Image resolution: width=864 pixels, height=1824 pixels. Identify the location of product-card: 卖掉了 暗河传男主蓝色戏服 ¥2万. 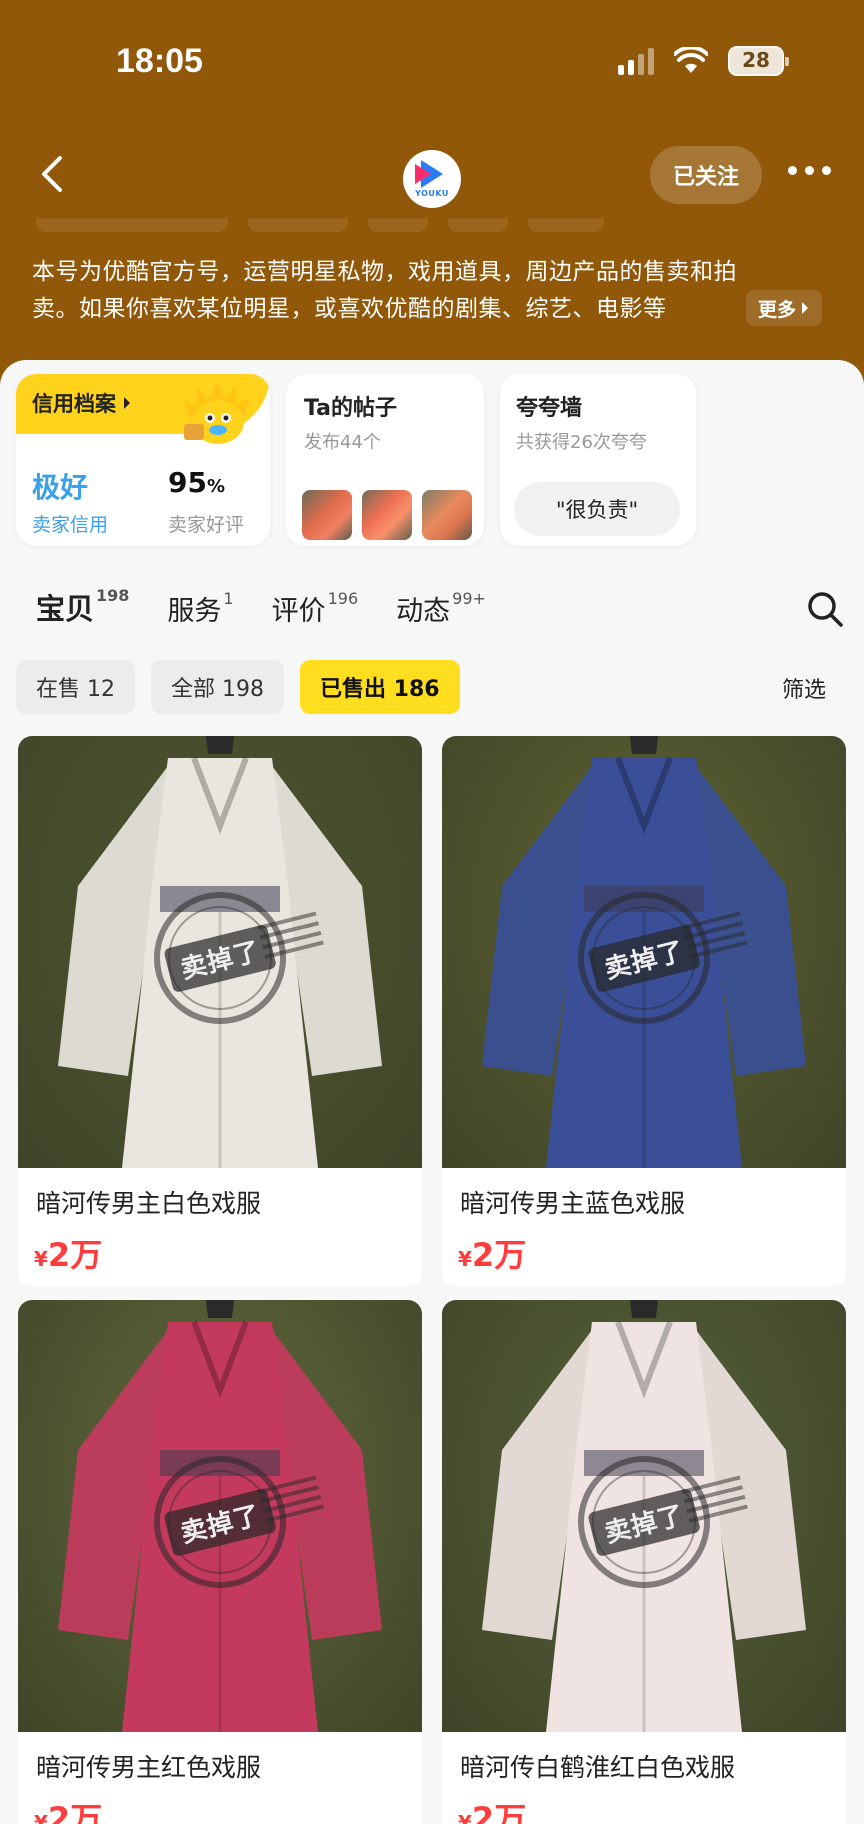
(644, 1011).